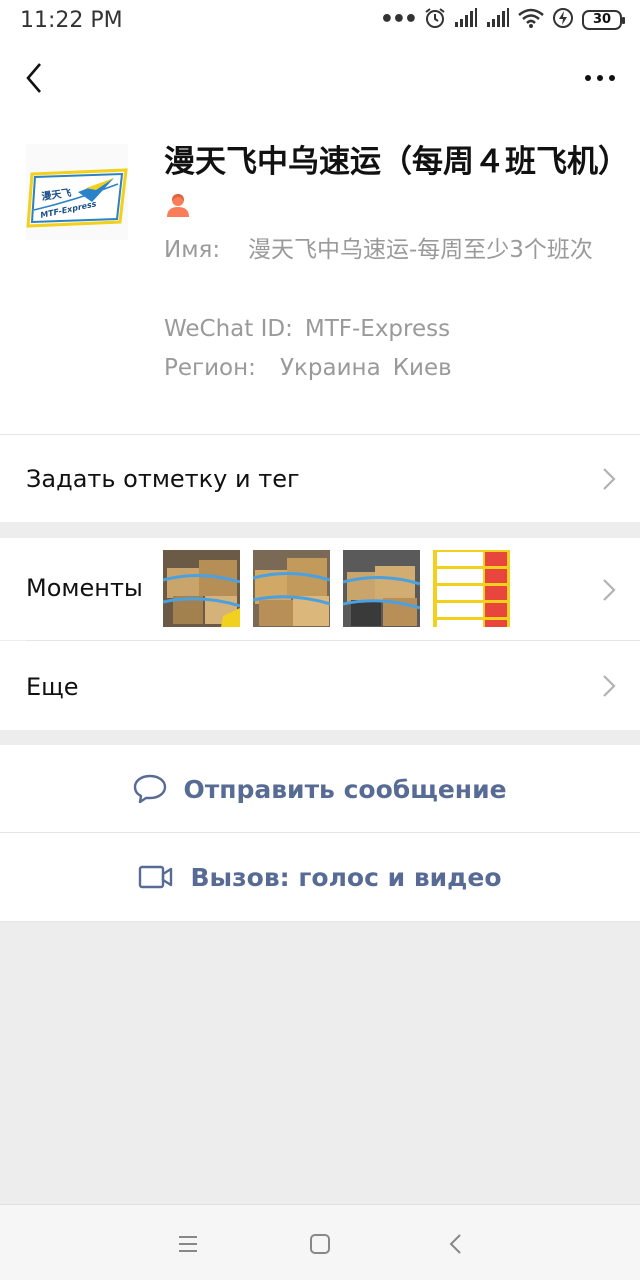 The height and width of the screenshot is (1280, 640). What do you see at coordinates (603, 20) in the screenshot?
I see `battery-icon: 30` at bounding box center [603, 20].